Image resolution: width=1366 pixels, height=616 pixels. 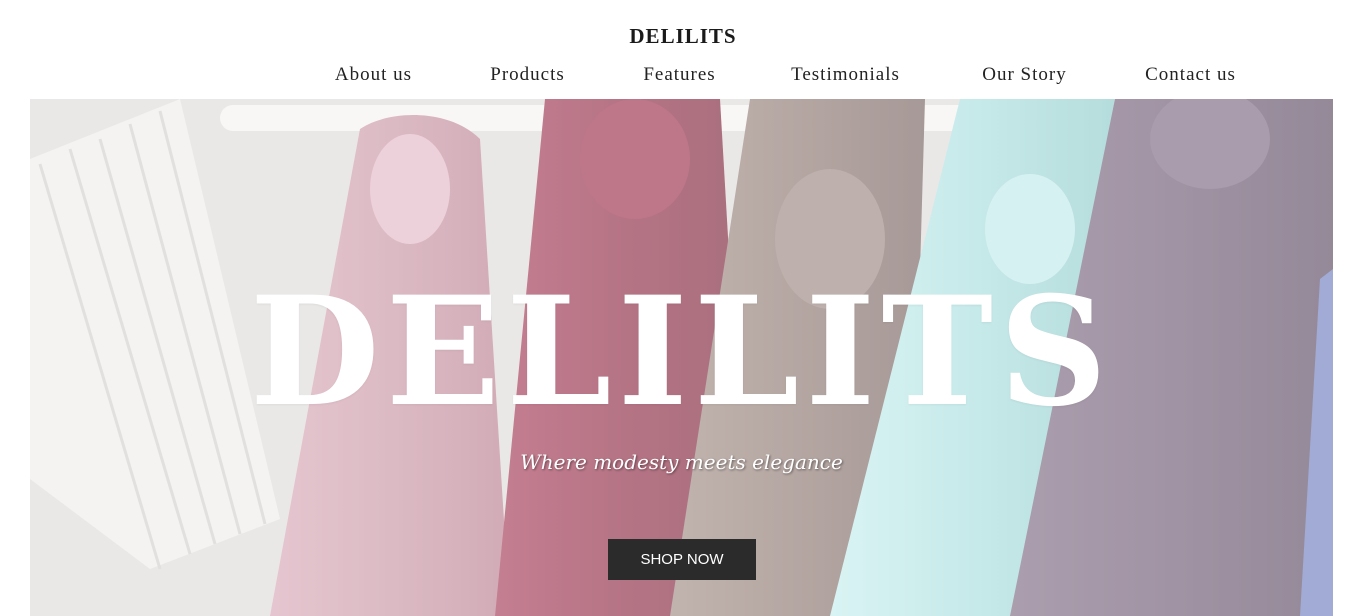 I want to click on site-logo: DELILITS, so click(x=683, y=36).